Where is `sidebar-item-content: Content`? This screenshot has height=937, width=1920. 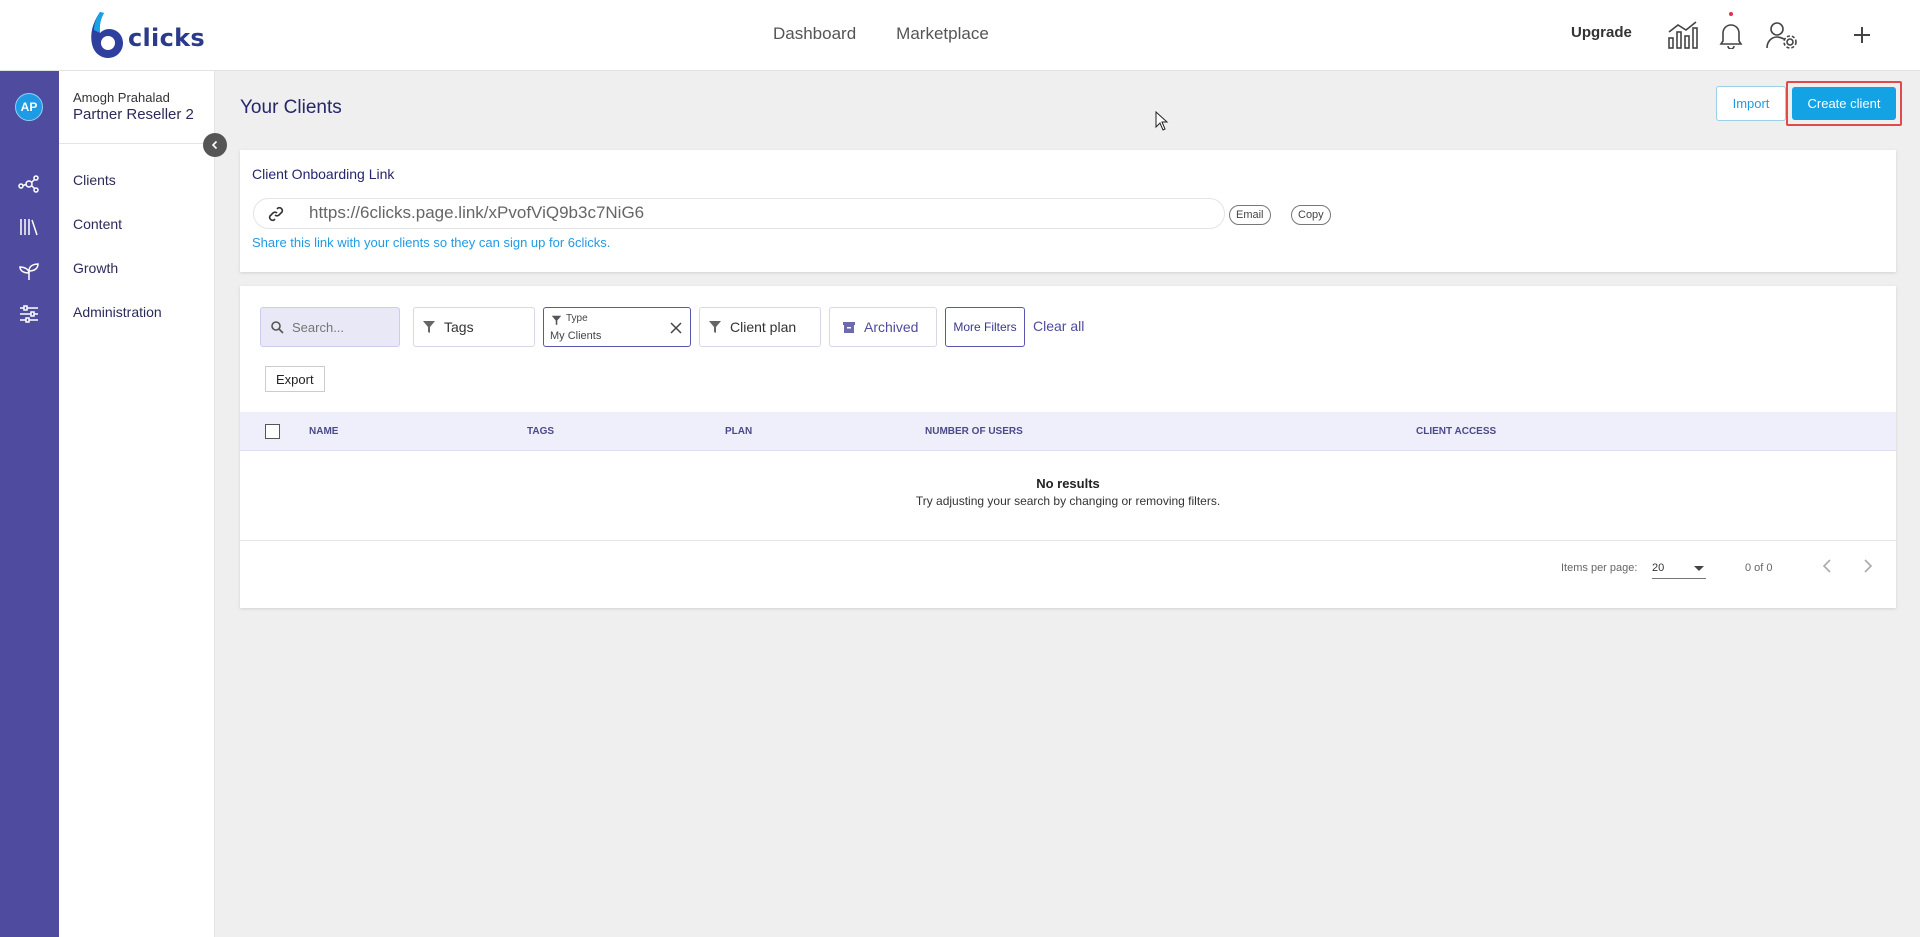 sidebar-item-content: Content is located at coordinates (97, 224).